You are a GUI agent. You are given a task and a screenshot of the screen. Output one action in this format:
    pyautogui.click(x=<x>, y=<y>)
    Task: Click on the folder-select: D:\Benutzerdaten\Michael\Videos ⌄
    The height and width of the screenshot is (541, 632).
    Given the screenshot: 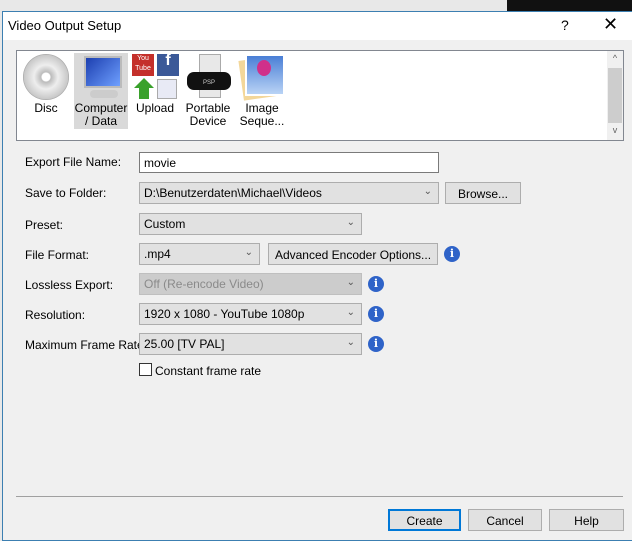 What is the action you would take?
    pyautogui.click(x=289, y=193)
    